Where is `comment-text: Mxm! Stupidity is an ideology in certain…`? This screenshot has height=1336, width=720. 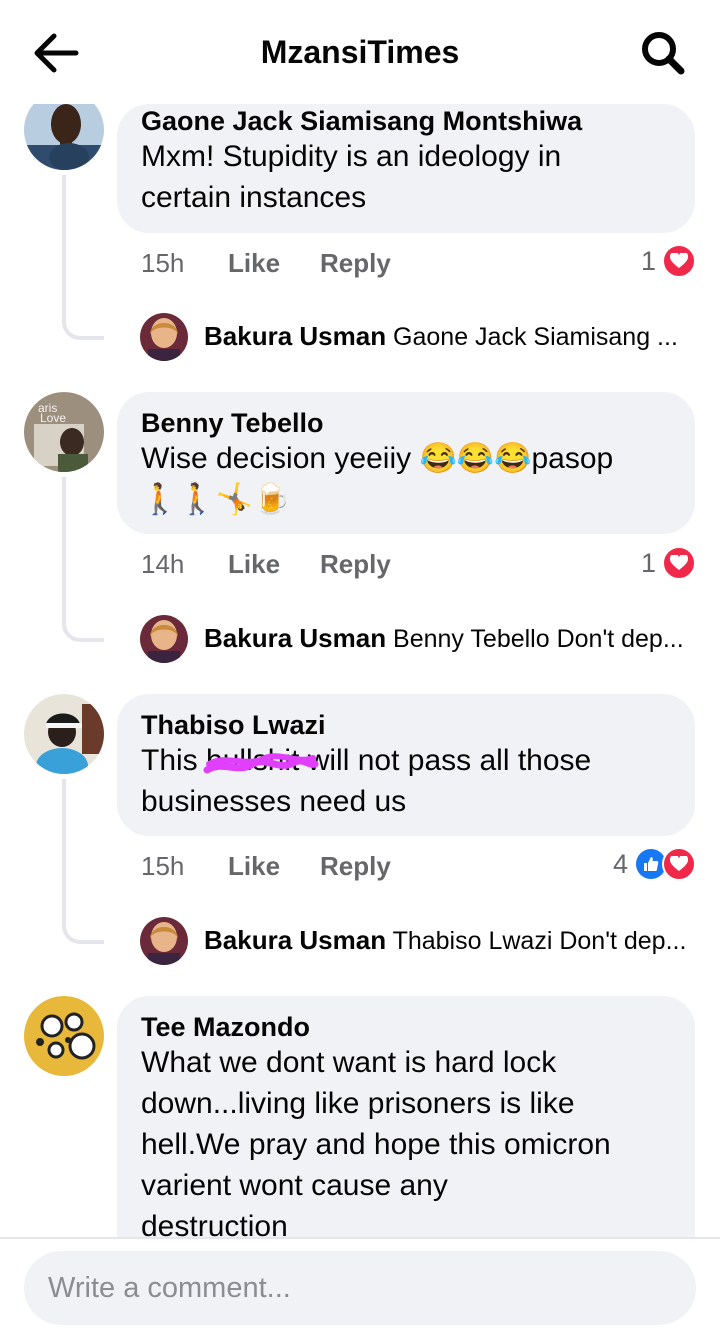
comment-text: Mxm! Stupidity is an ideology in certain… is located at coordinates (351, 177).